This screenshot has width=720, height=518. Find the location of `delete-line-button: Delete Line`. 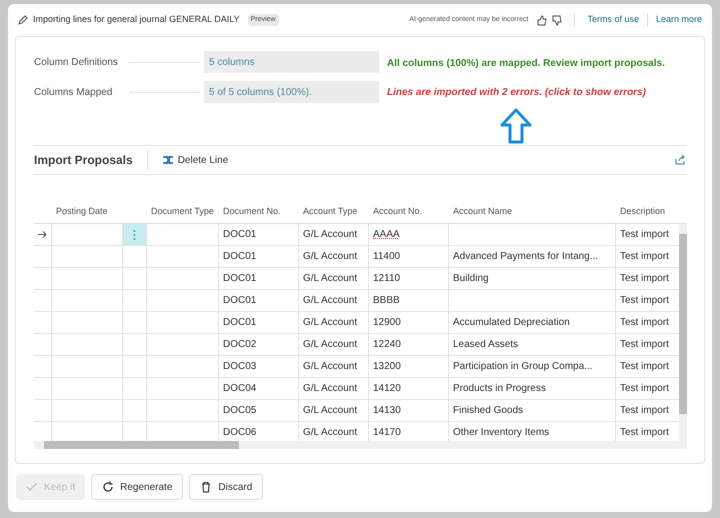

delete-line-button: Delete Line is located at coordinates (195, 160).